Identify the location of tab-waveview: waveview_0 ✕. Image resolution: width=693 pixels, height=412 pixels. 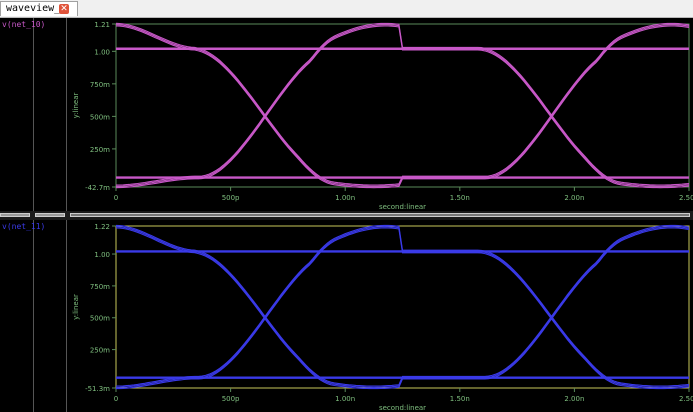
(39, 8).